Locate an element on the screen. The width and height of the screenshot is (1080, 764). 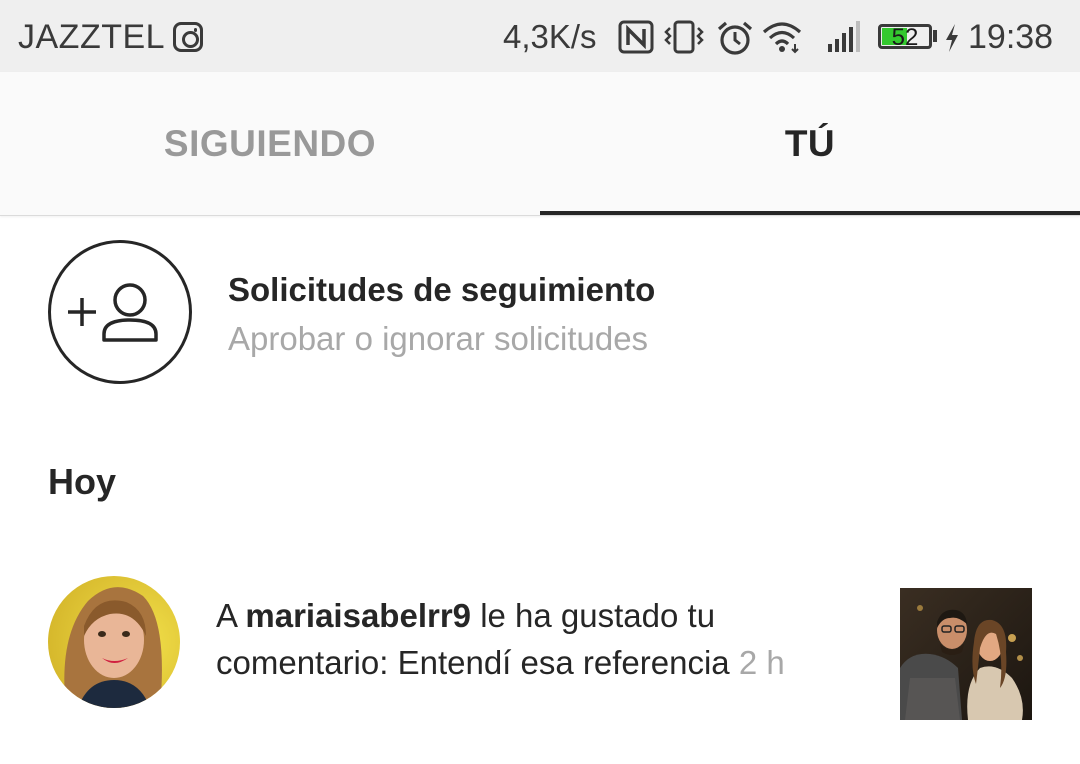
active-tab-indicator is located at coordinates (810, 213).